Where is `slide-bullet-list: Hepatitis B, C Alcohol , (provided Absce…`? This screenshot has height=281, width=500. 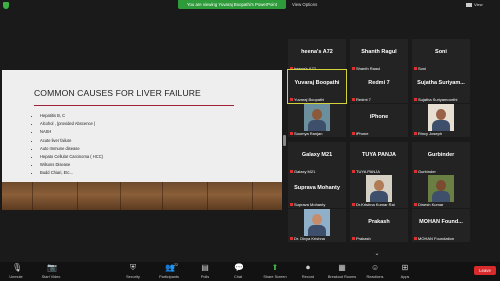 slide-bullet-list: Hepatitis B, C Alcohol , (provided Absce… is located at coordinates (67, 145).